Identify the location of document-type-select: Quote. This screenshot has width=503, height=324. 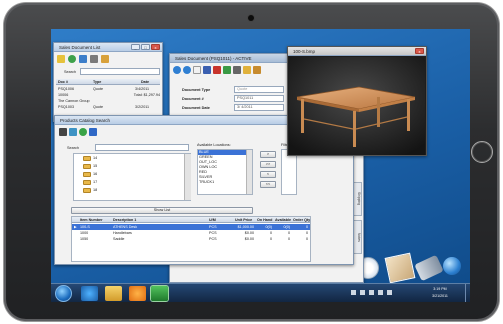
(259, 89).